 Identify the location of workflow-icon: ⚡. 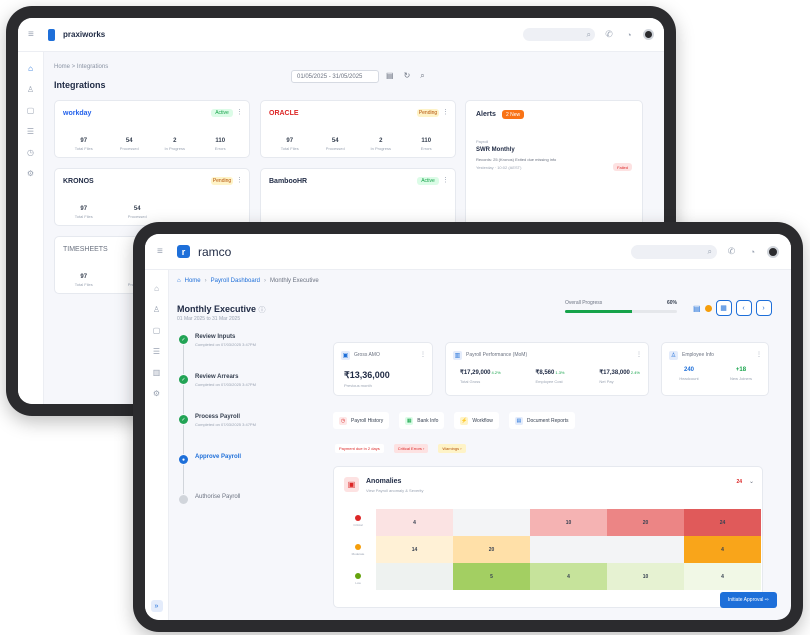
(464, 420).